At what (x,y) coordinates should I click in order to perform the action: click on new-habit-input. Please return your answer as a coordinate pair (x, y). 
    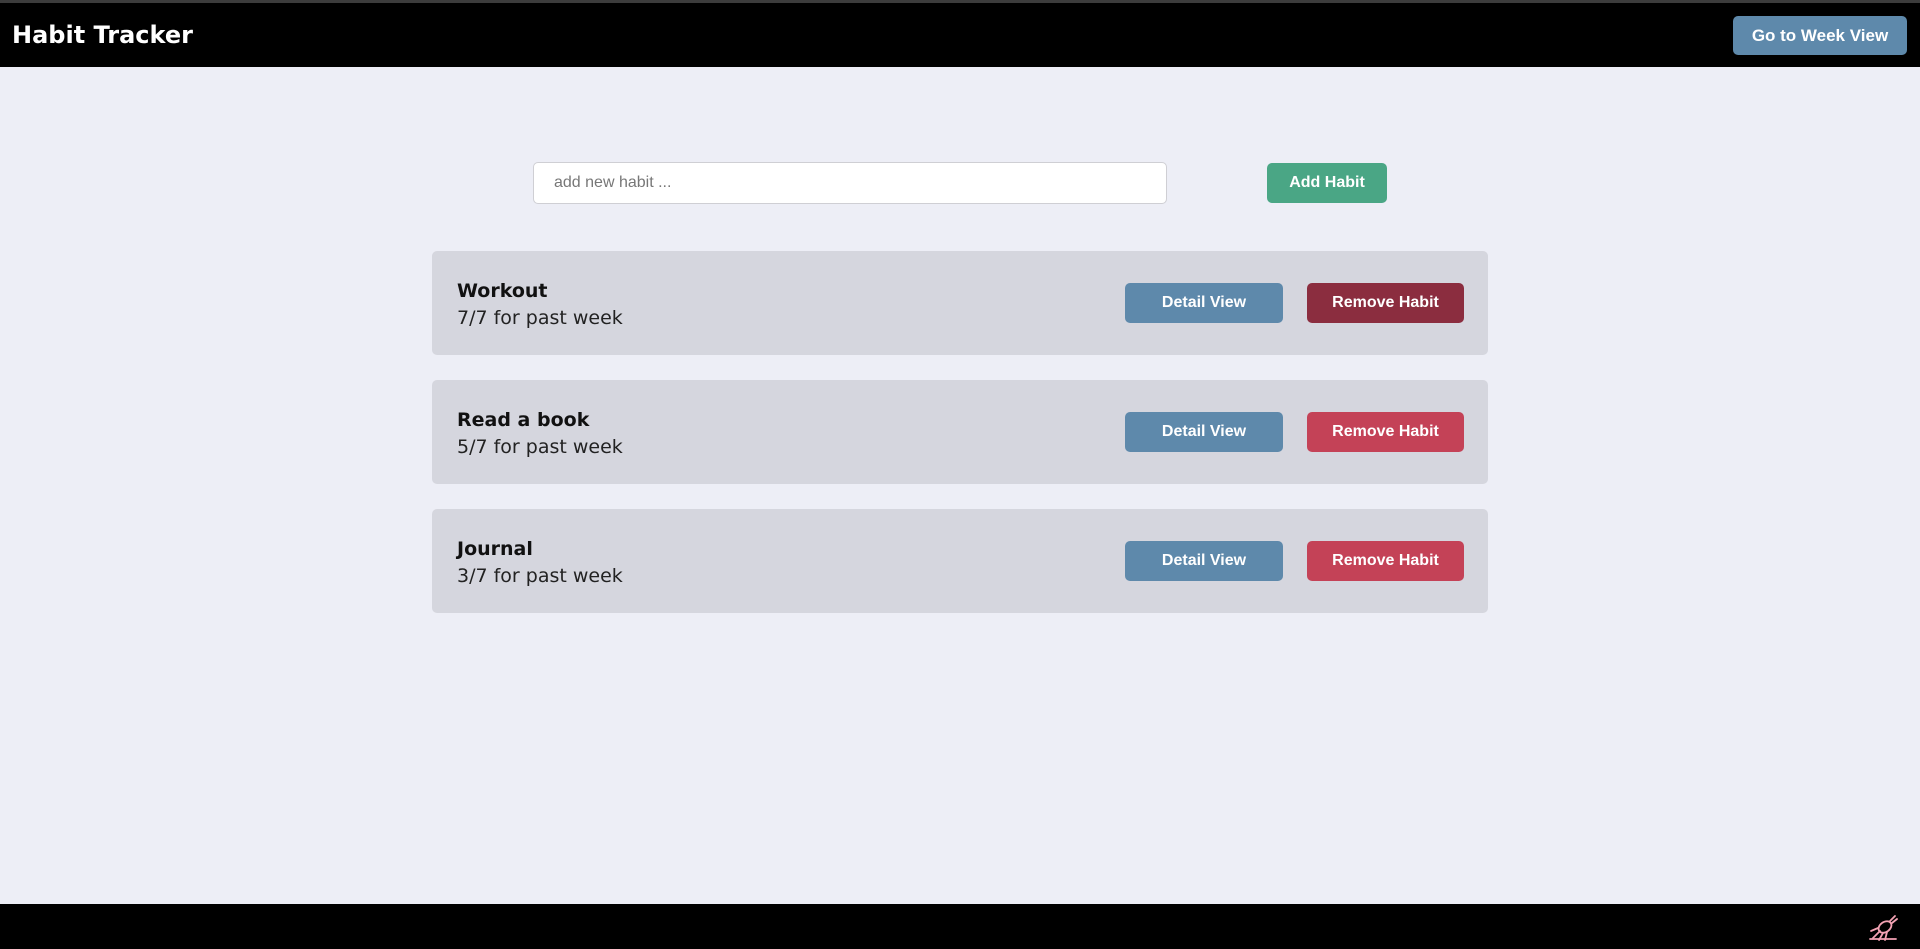
    Looking at the image, I should click on (850, 183).